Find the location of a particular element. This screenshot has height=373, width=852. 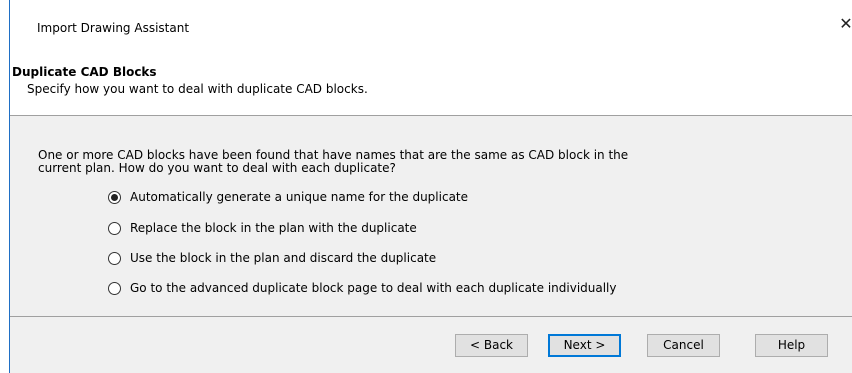

cancel-button: Cancel is located at coordinates (683, 345).